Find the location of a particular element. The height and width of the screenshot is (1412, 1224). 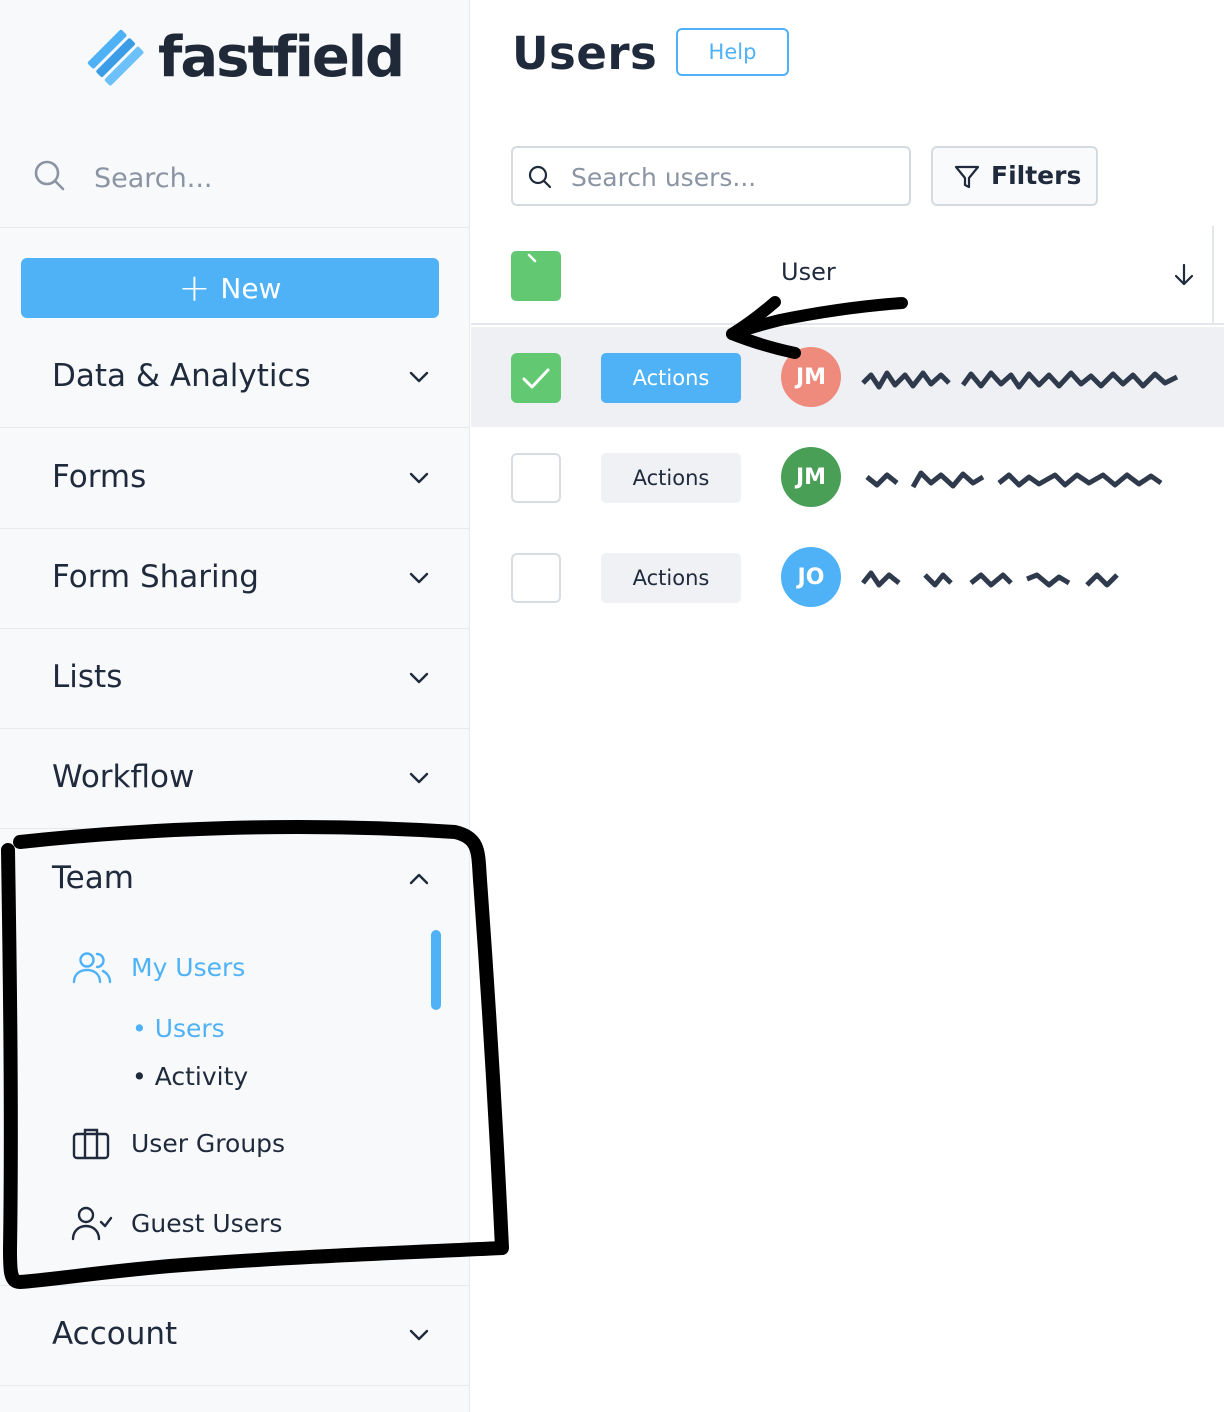

column-divider is located at coordinates (1213, 275).